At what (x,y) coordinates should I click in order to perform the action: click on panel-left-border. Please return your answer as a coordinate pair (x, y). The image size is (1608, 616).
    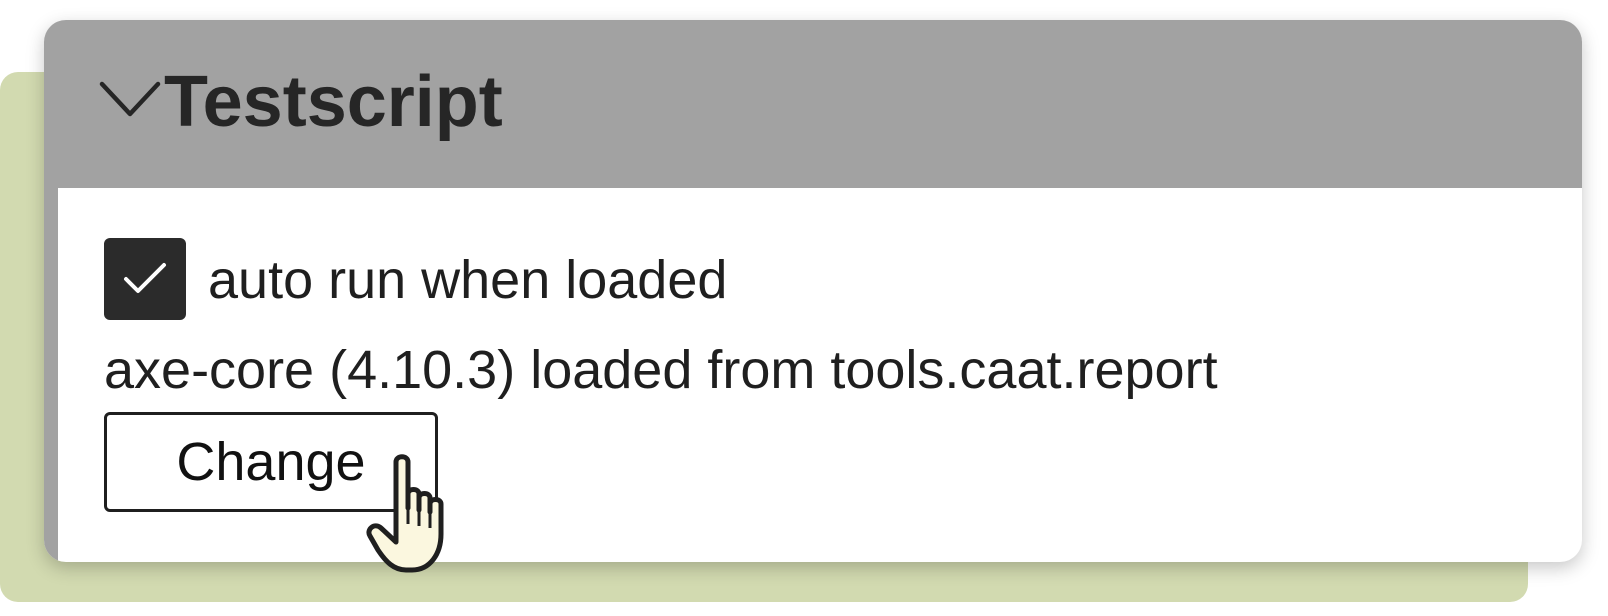
    Looking at the image, I should click on (51, 375).